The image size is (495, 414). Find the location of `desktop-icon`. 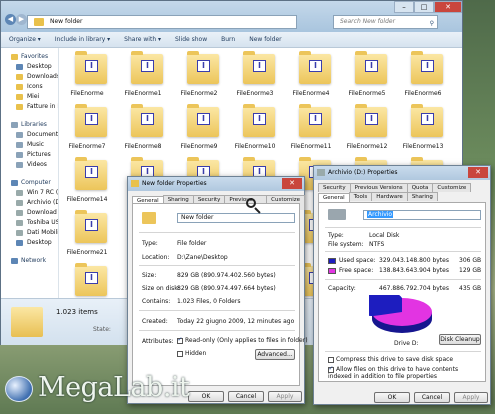

desktop-icon is located at coordinates (19, 243).